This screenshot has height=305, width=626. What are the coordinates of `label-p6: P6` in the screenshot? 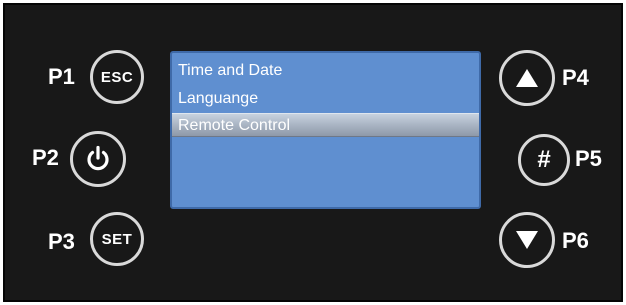 It's located at (575, 240).